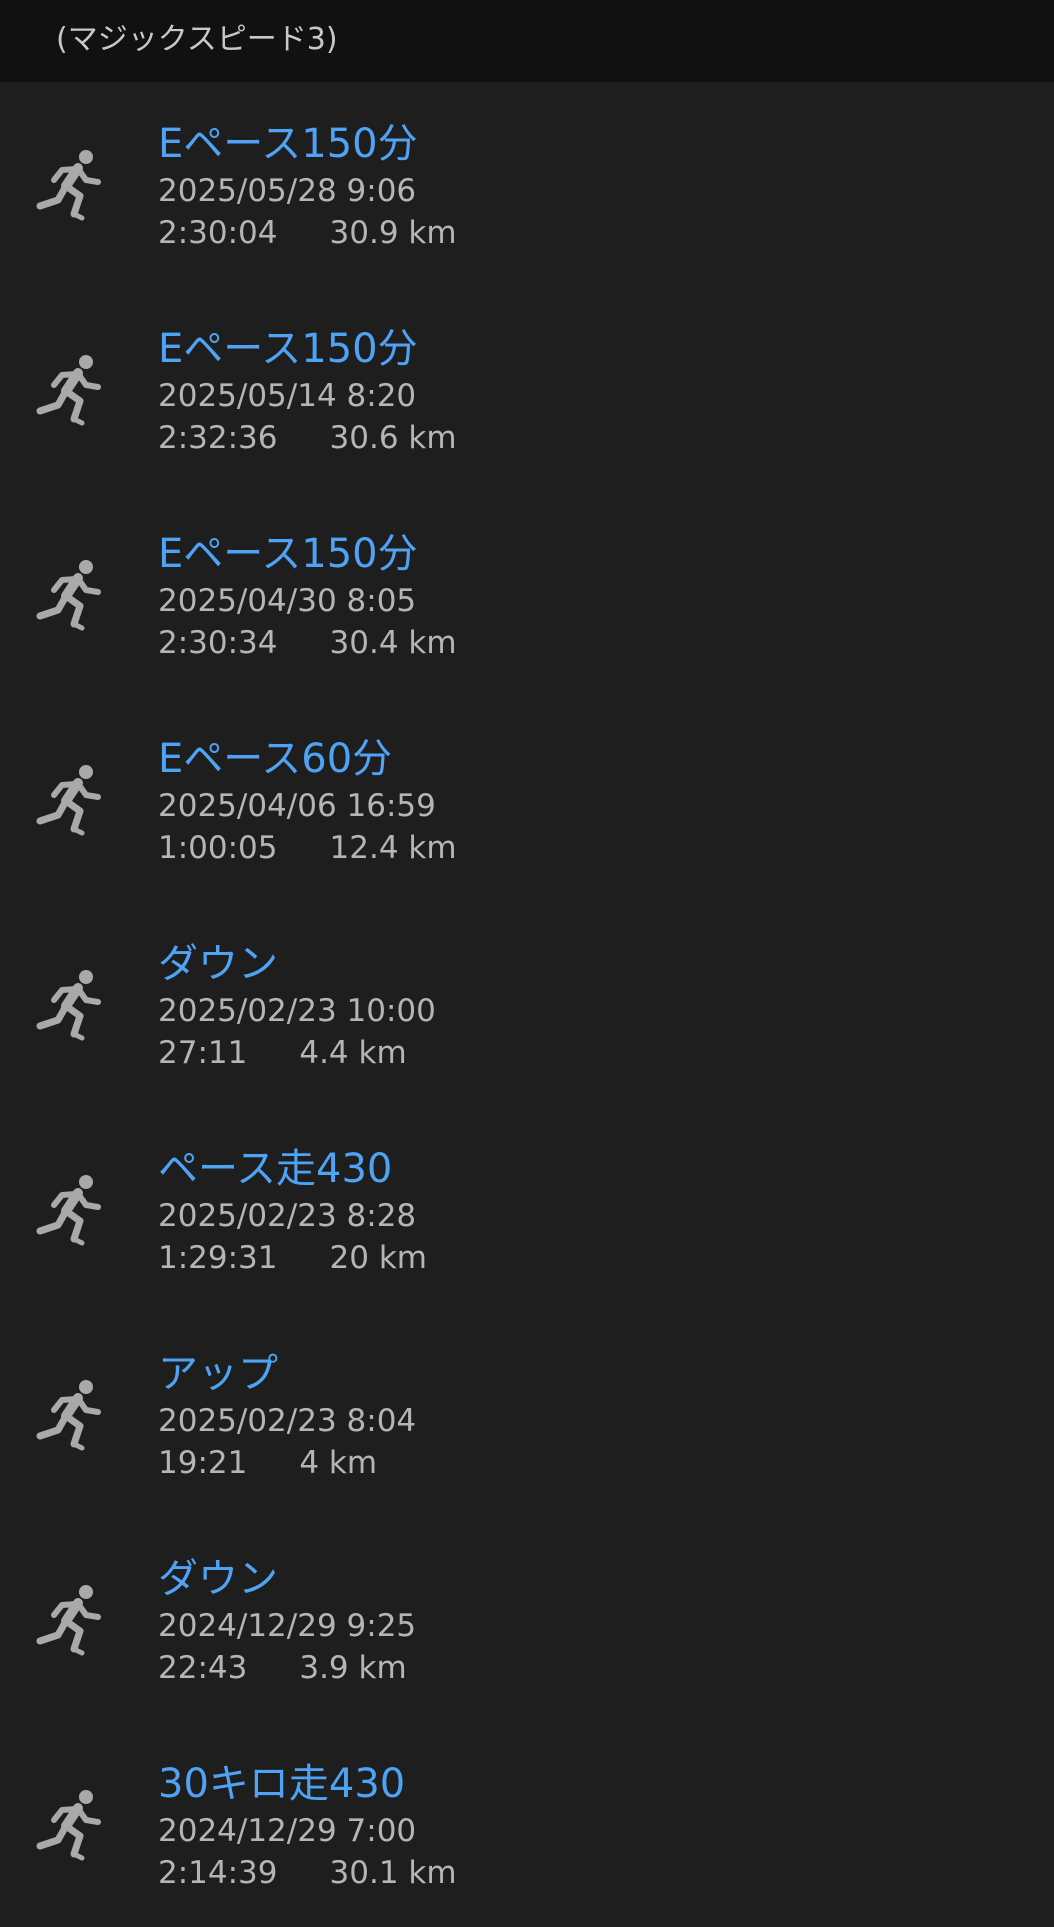 The height and width of the screenshot is (1927, 1054). I want to click on activity-duration: 27:11, so click(203, 1053).